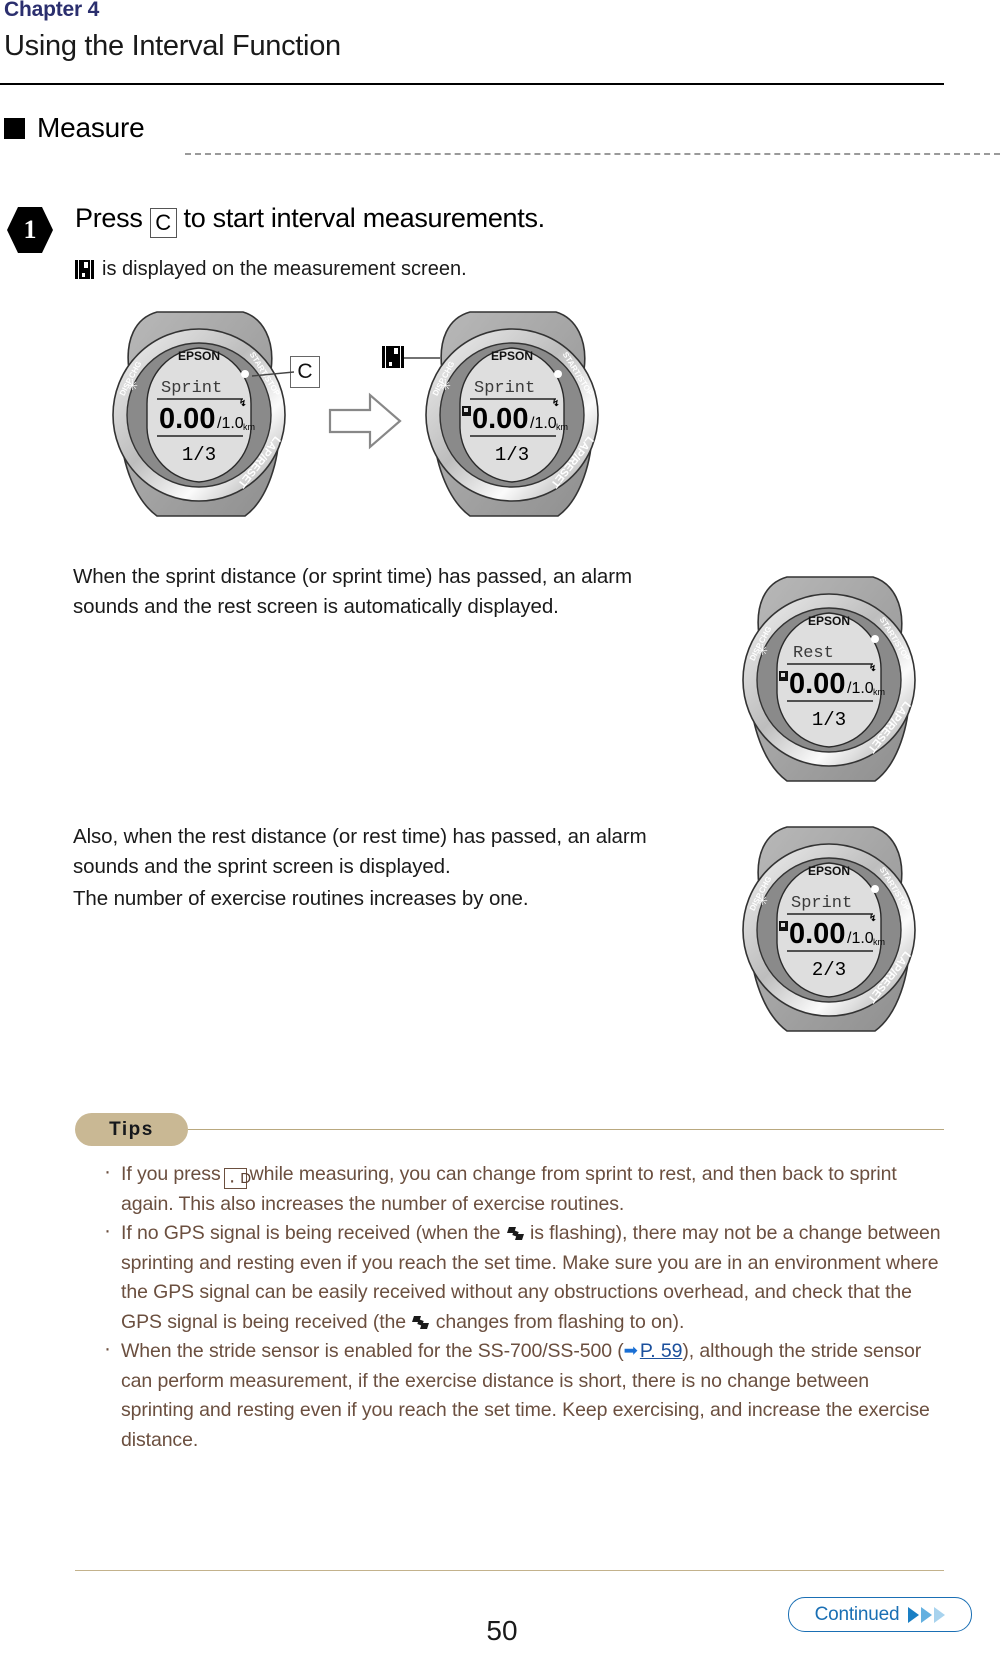 This screenshot has height=1668, width=1004. I want to click on square-bullet-icon, so click(14, 128).